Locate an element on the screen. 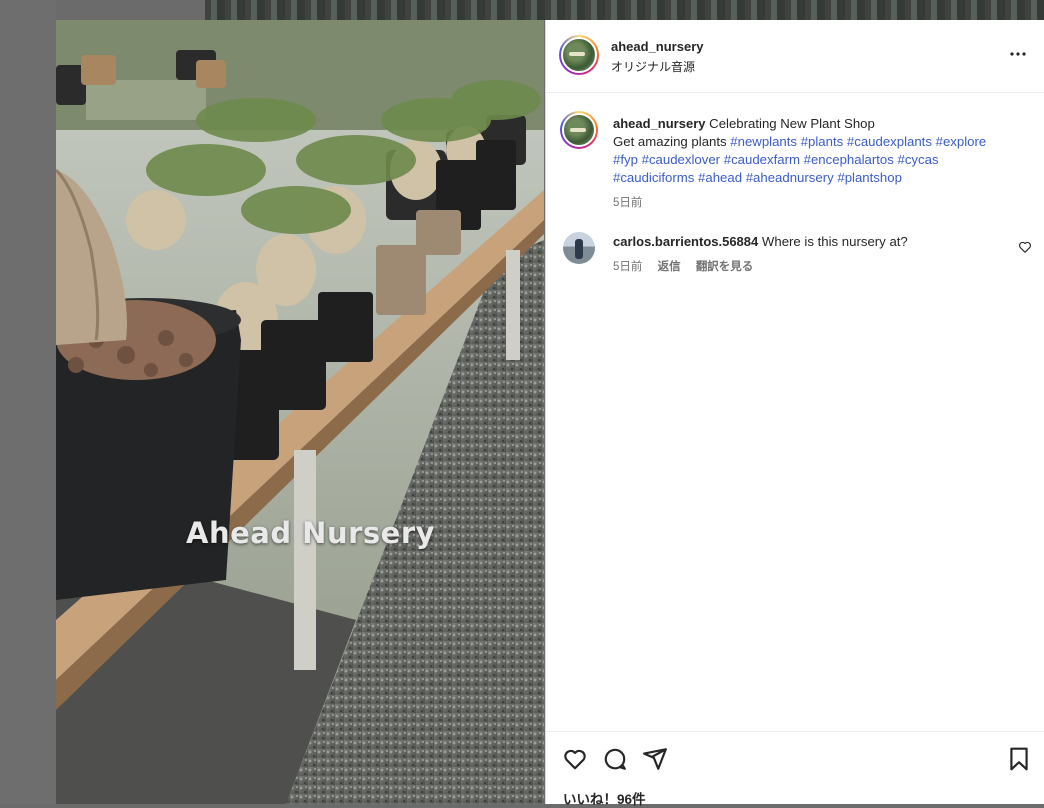 This screenshot has width=1044, height=808. hashtag-link: #plantshop is located at coordinates (869, 177).